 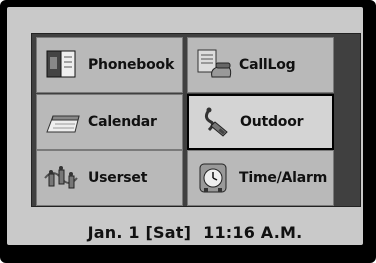 I want to click on menu-item-time-alarm: Time/Alarm, so click(x=260, y=178).